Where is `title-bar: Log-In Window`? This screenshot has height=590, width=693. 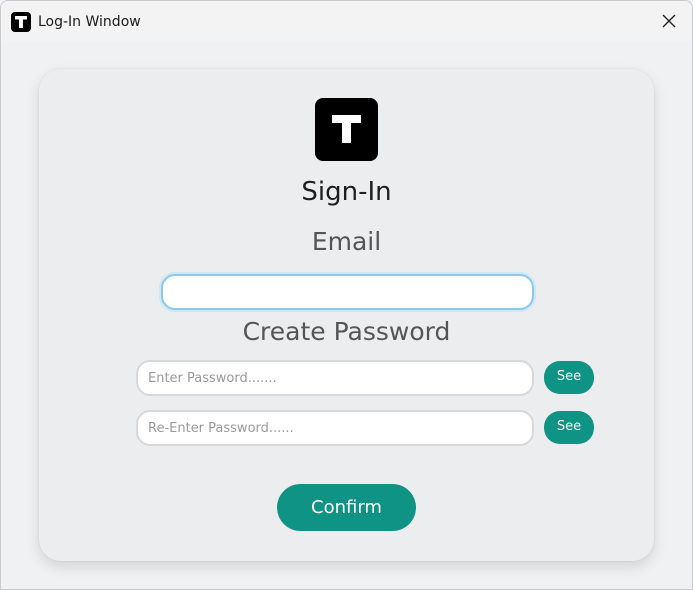
title-bar: Log-In Window is located at coordinates (346, 21).